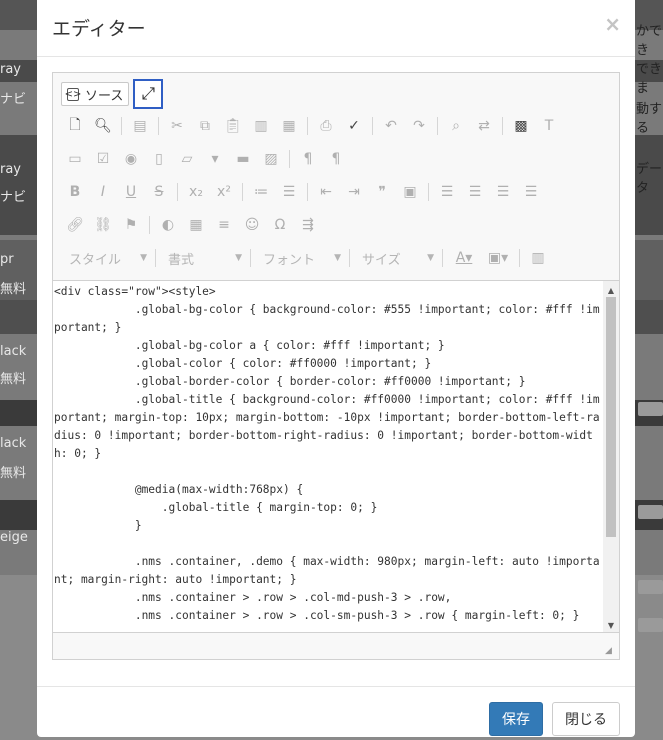  What do you see at coordinates (140, 126) in the screenshot?
I see `templates-icon: ▤` at bounding box center [140, 126].